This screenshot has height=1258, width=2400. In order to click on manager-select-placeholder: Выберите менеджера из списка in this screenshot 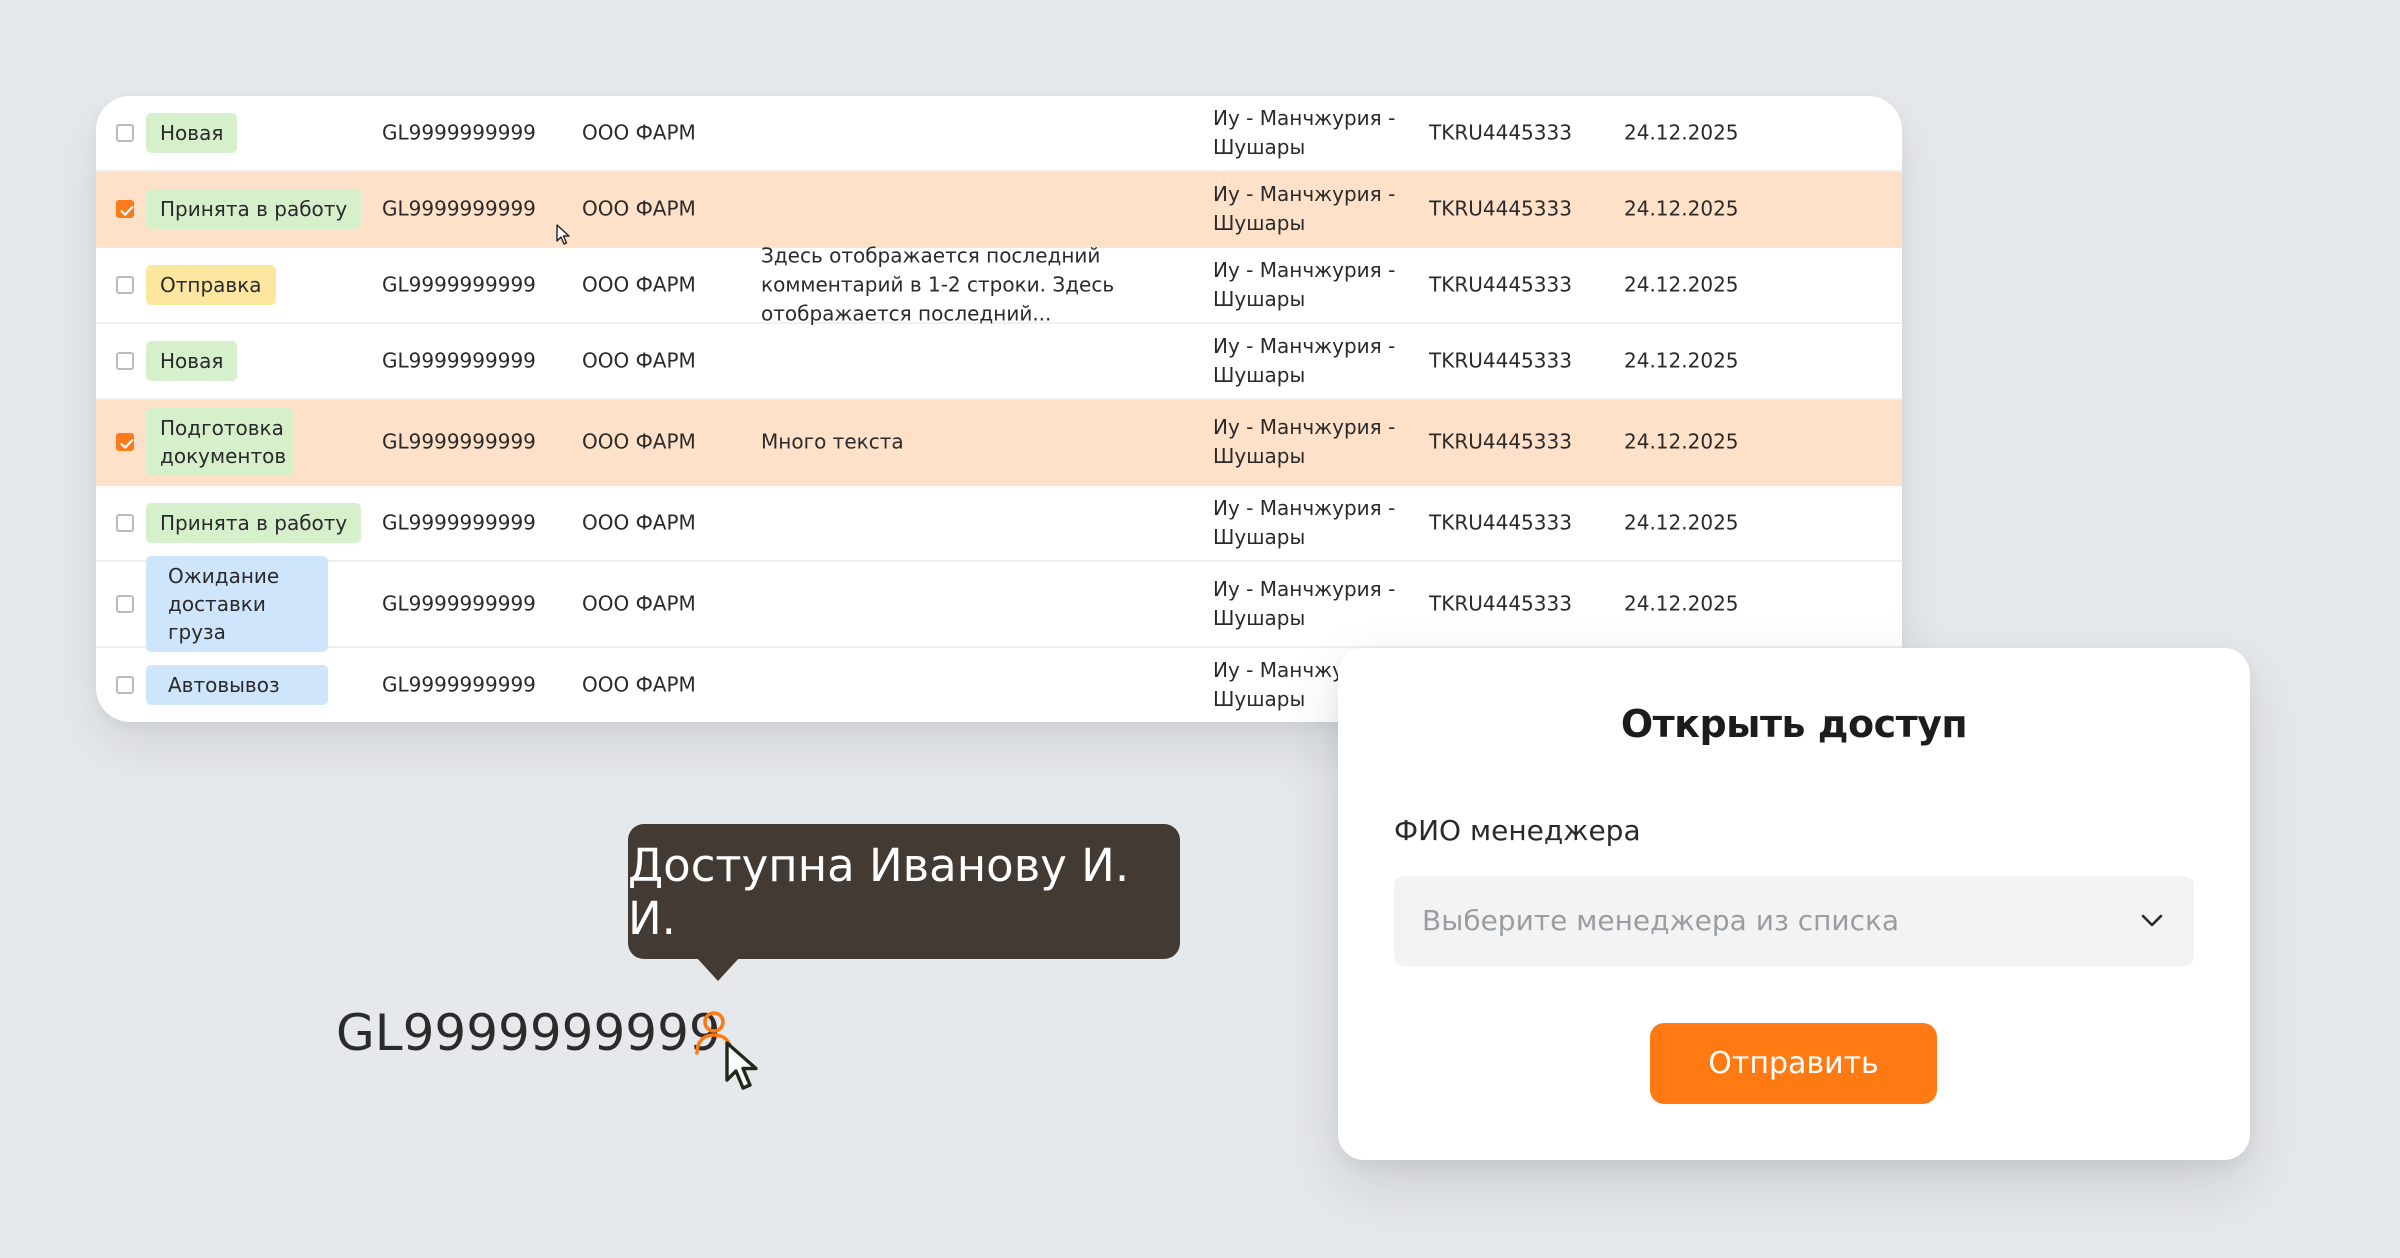, I will do `click(1661, 920)`.